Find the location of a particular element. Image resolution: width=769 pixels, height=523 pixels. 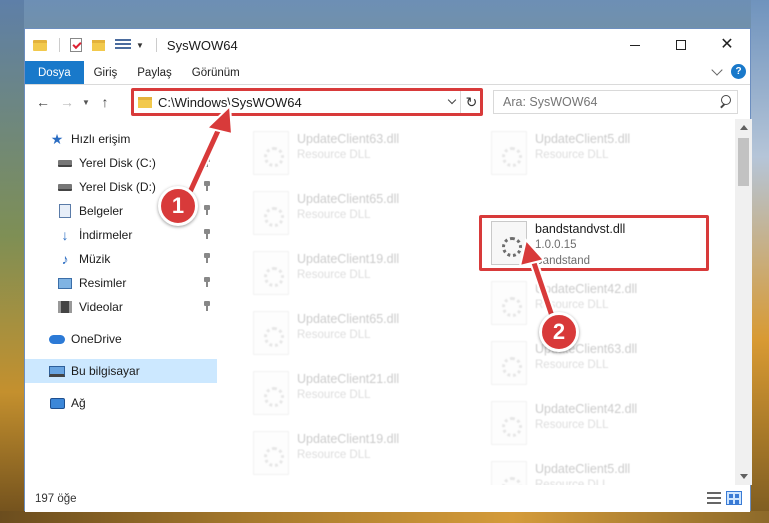

file-name: UpdateClient63.dll is located at coordinates (348, 139).